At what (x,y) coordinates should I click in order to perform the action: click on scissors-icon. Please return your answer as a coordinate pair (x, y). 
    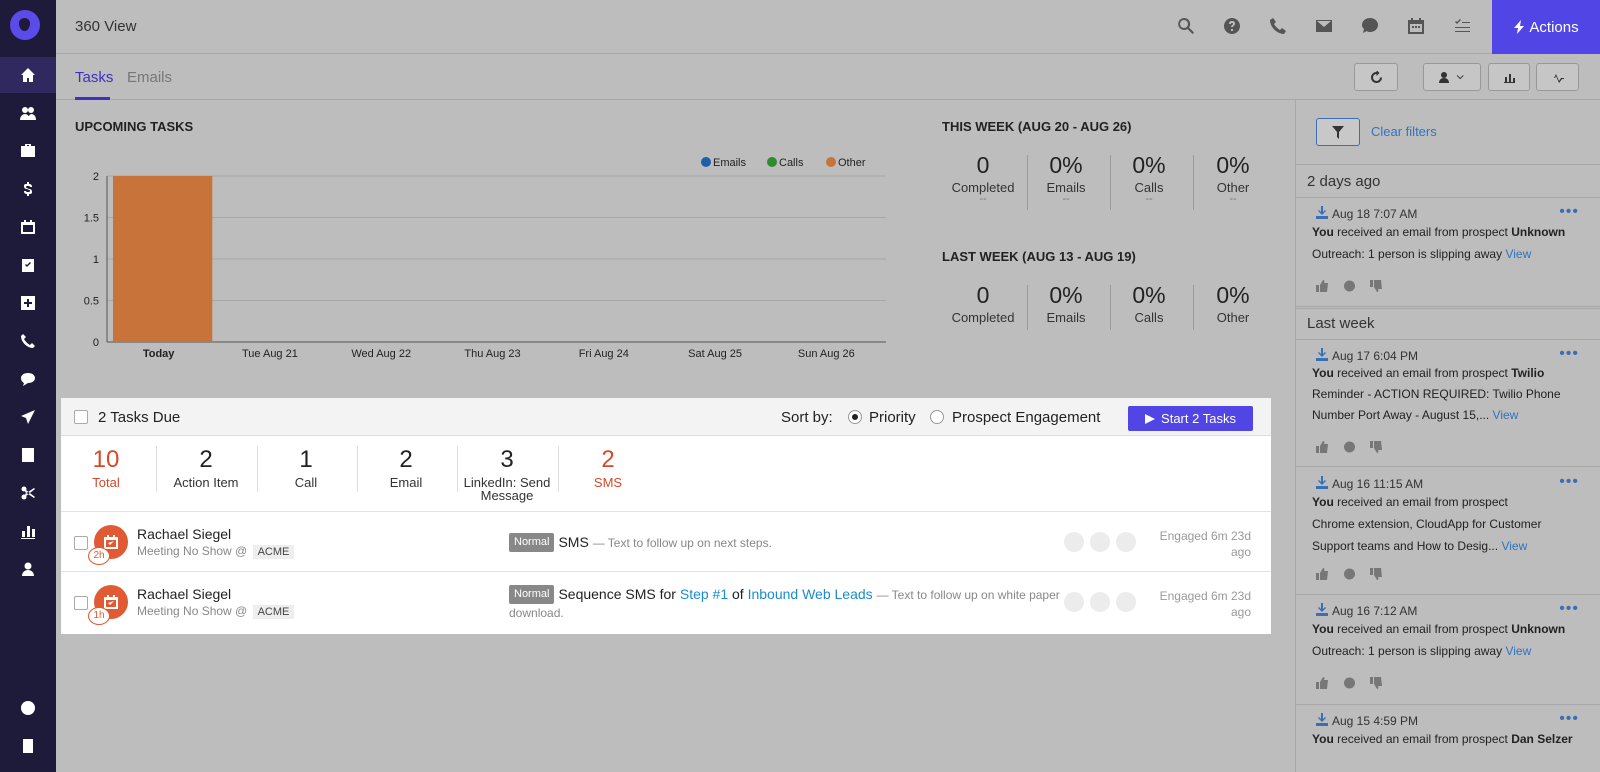
    Looking at the image, I should click on (28, 493).